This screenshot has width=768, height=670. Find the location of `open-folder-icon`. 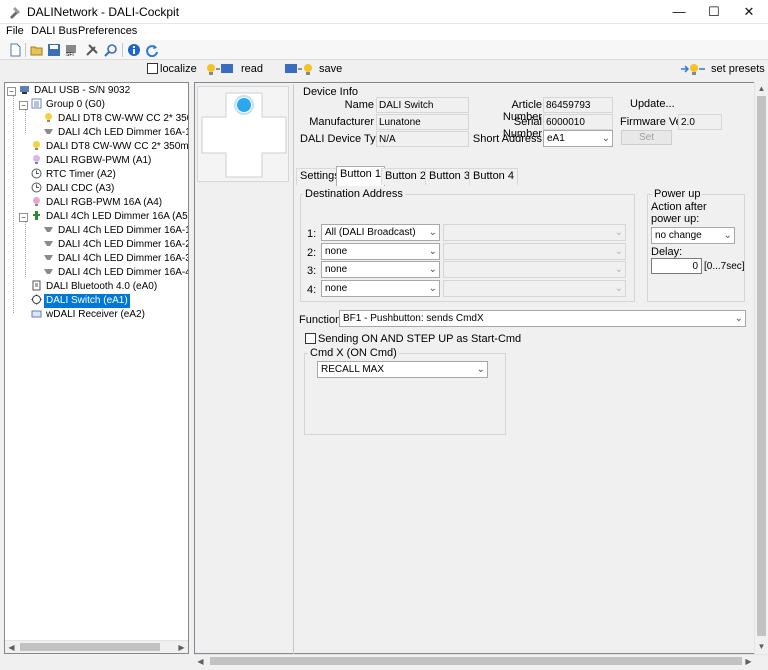

open-folder-icon is located at coordinates (37, 50).